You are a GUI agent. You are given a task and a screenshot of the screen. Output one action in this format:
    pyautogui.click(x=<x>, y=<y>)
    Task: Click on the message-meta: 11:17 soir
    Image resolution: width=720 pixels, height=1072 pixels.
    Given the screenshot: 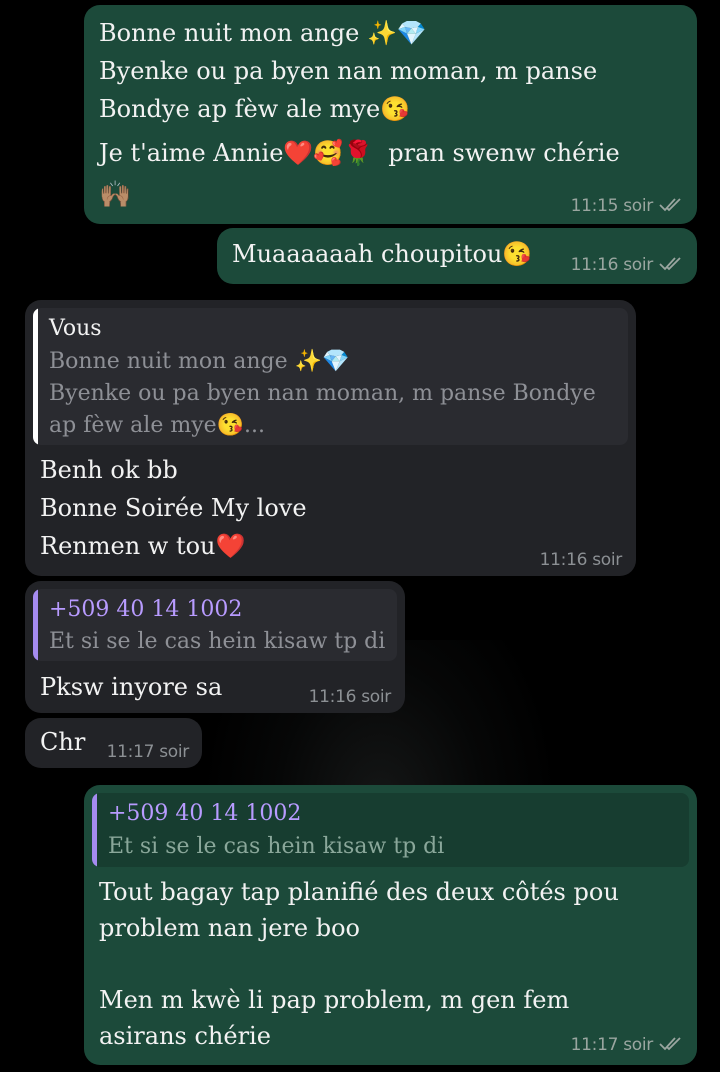 What is the action you would take?
    pyautogui.click(x=627, y=1046)
    